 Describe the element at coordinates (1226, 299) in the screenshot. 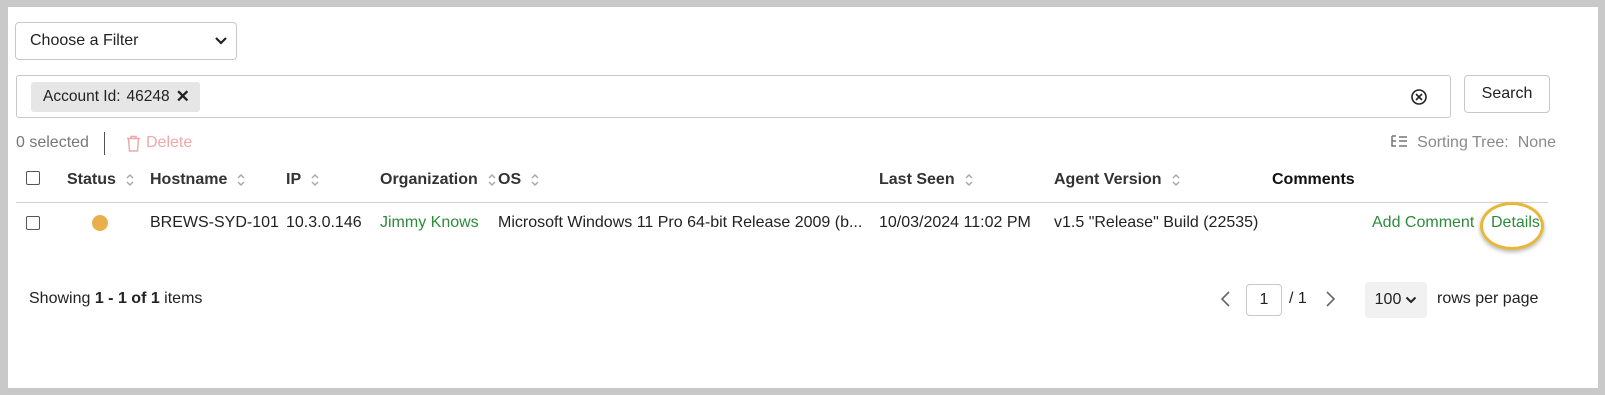

I see `chevron-left-icon` at that location.